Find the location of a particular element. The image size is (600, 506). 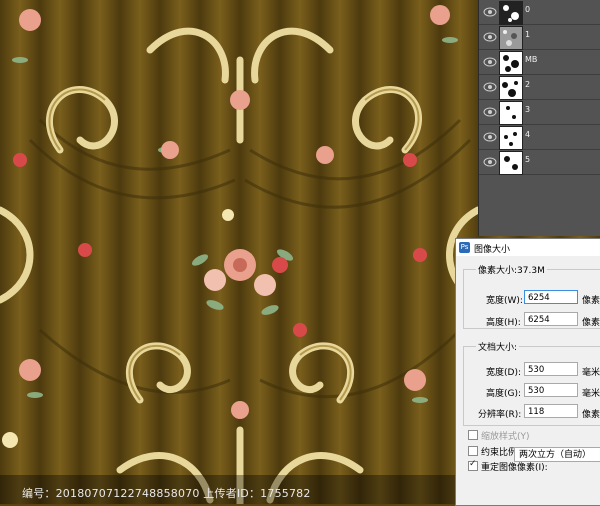

resample-box is located at coordinates (473, 465).